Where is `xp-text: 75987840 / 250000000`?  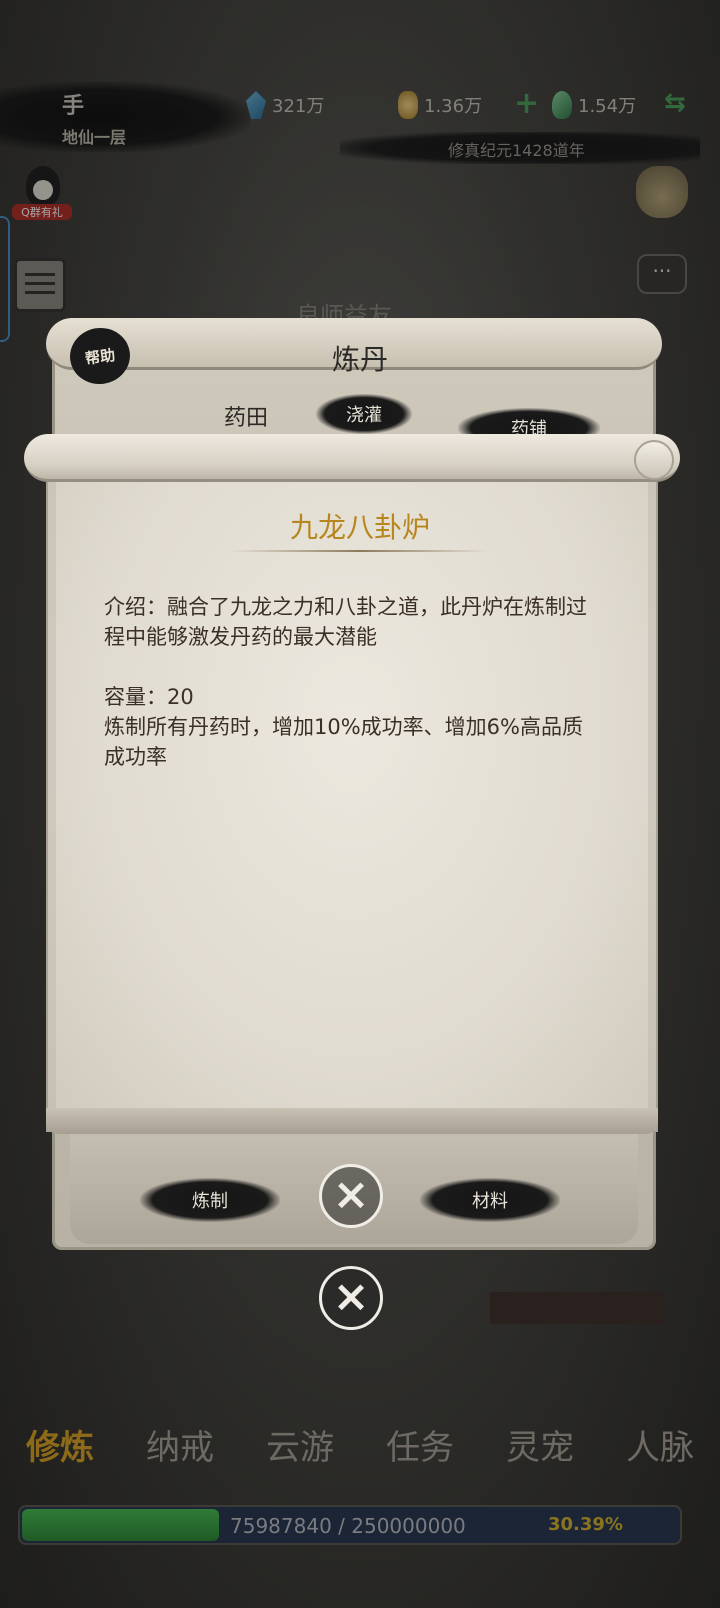 xp-text: 75987840 / 250000000 is located at coordinates (348, 1526).